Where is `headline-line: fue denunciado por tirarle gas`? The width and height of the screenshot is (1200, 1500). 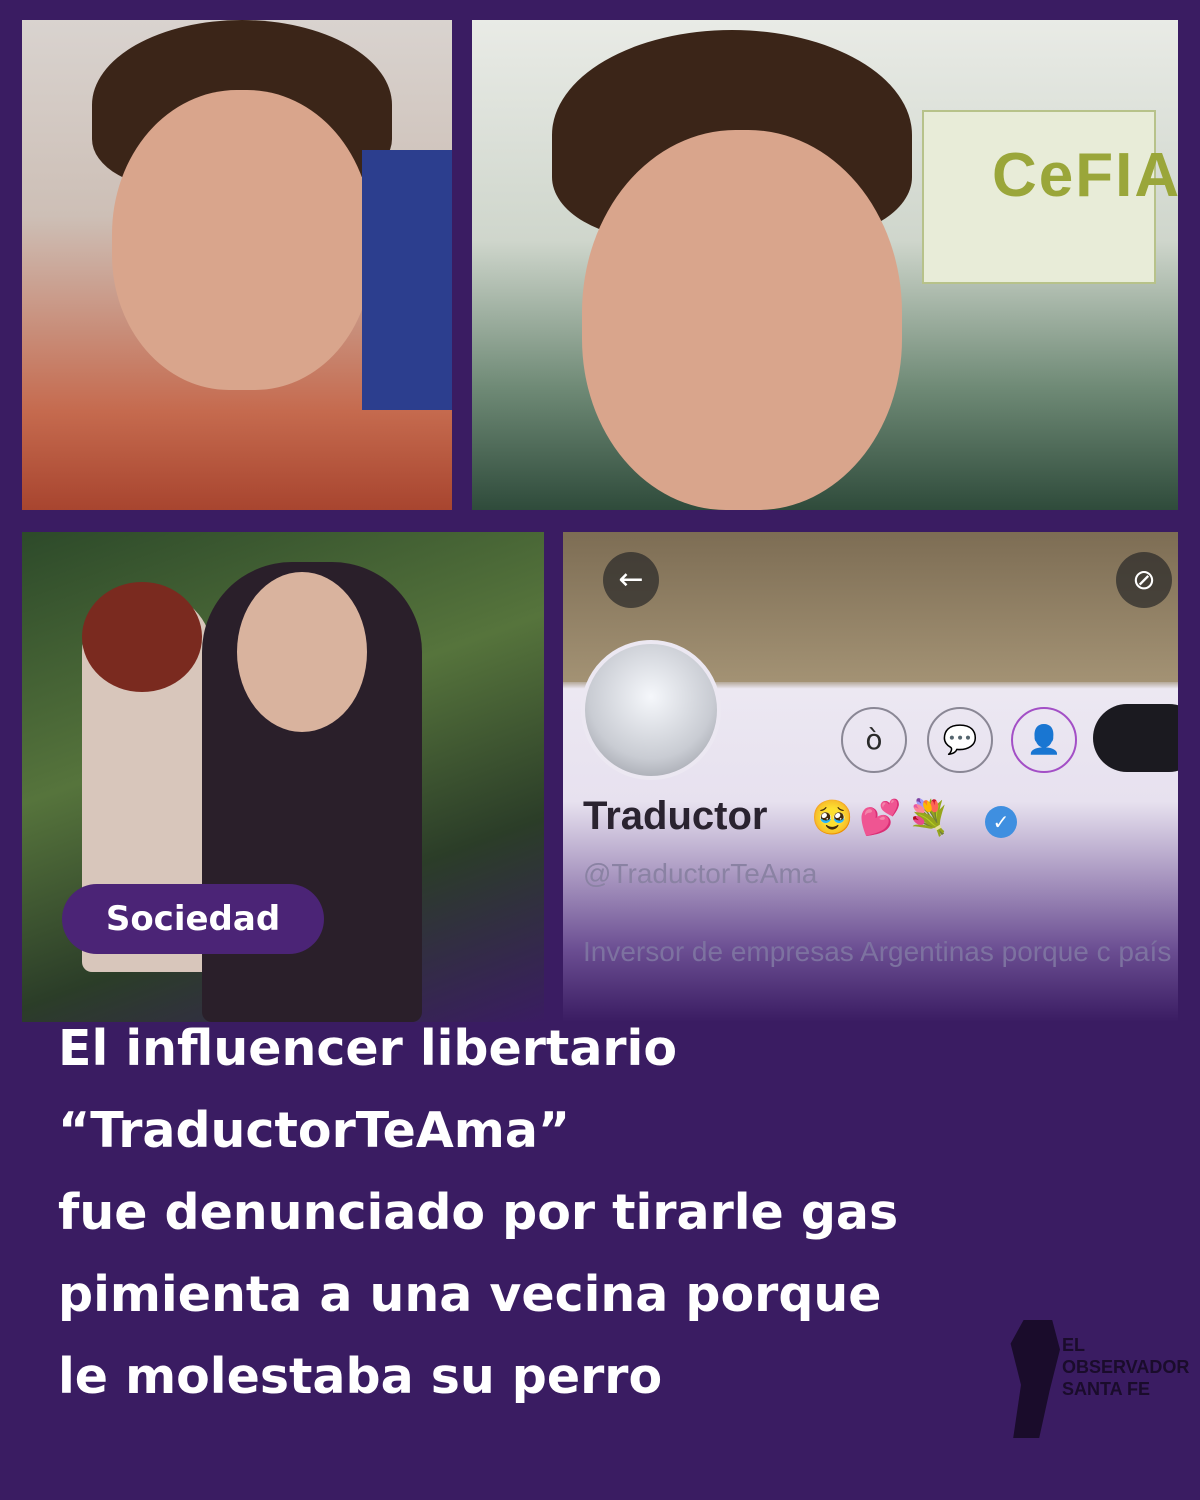 headline-line: fue denunciado por tirarle gas is located at coordinates (478, 1212).